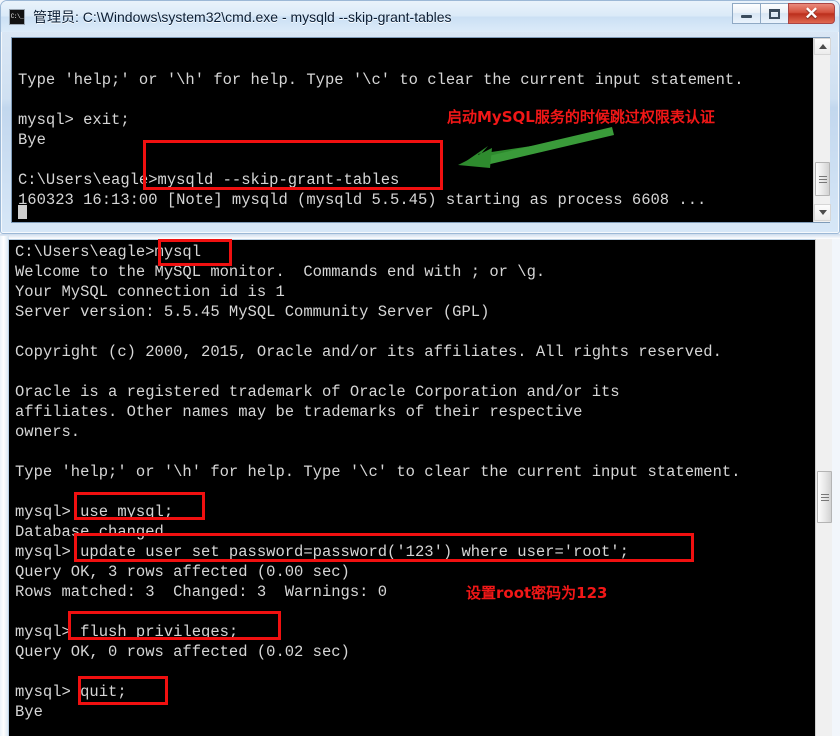  Describe the element at coordinates (537, 593) in the screenshot. I see `annotation-set-password: 设置root密码为123` at that location.